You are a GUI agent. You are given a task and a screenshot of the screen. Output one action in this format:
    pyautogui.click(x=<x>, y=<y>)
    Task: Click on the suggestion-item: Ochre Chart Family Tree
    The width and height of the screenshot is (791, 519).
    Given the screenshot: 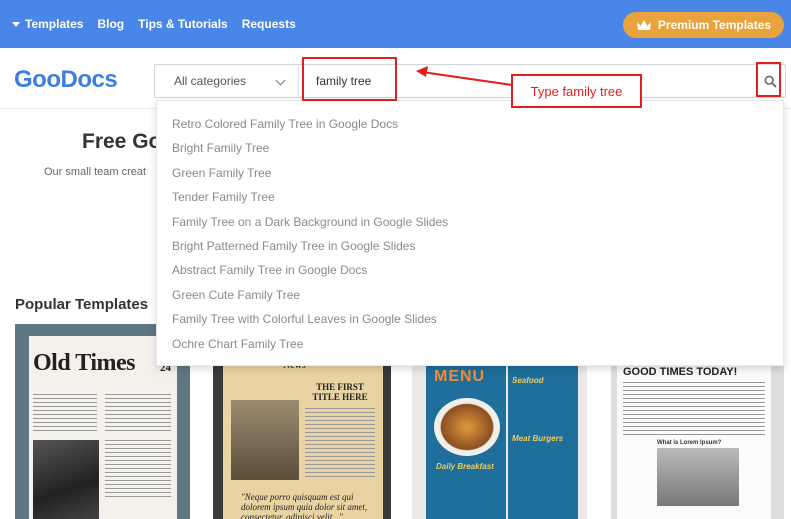 What is the action you would take?
    pyautogui.click(x=470, y=344)
    